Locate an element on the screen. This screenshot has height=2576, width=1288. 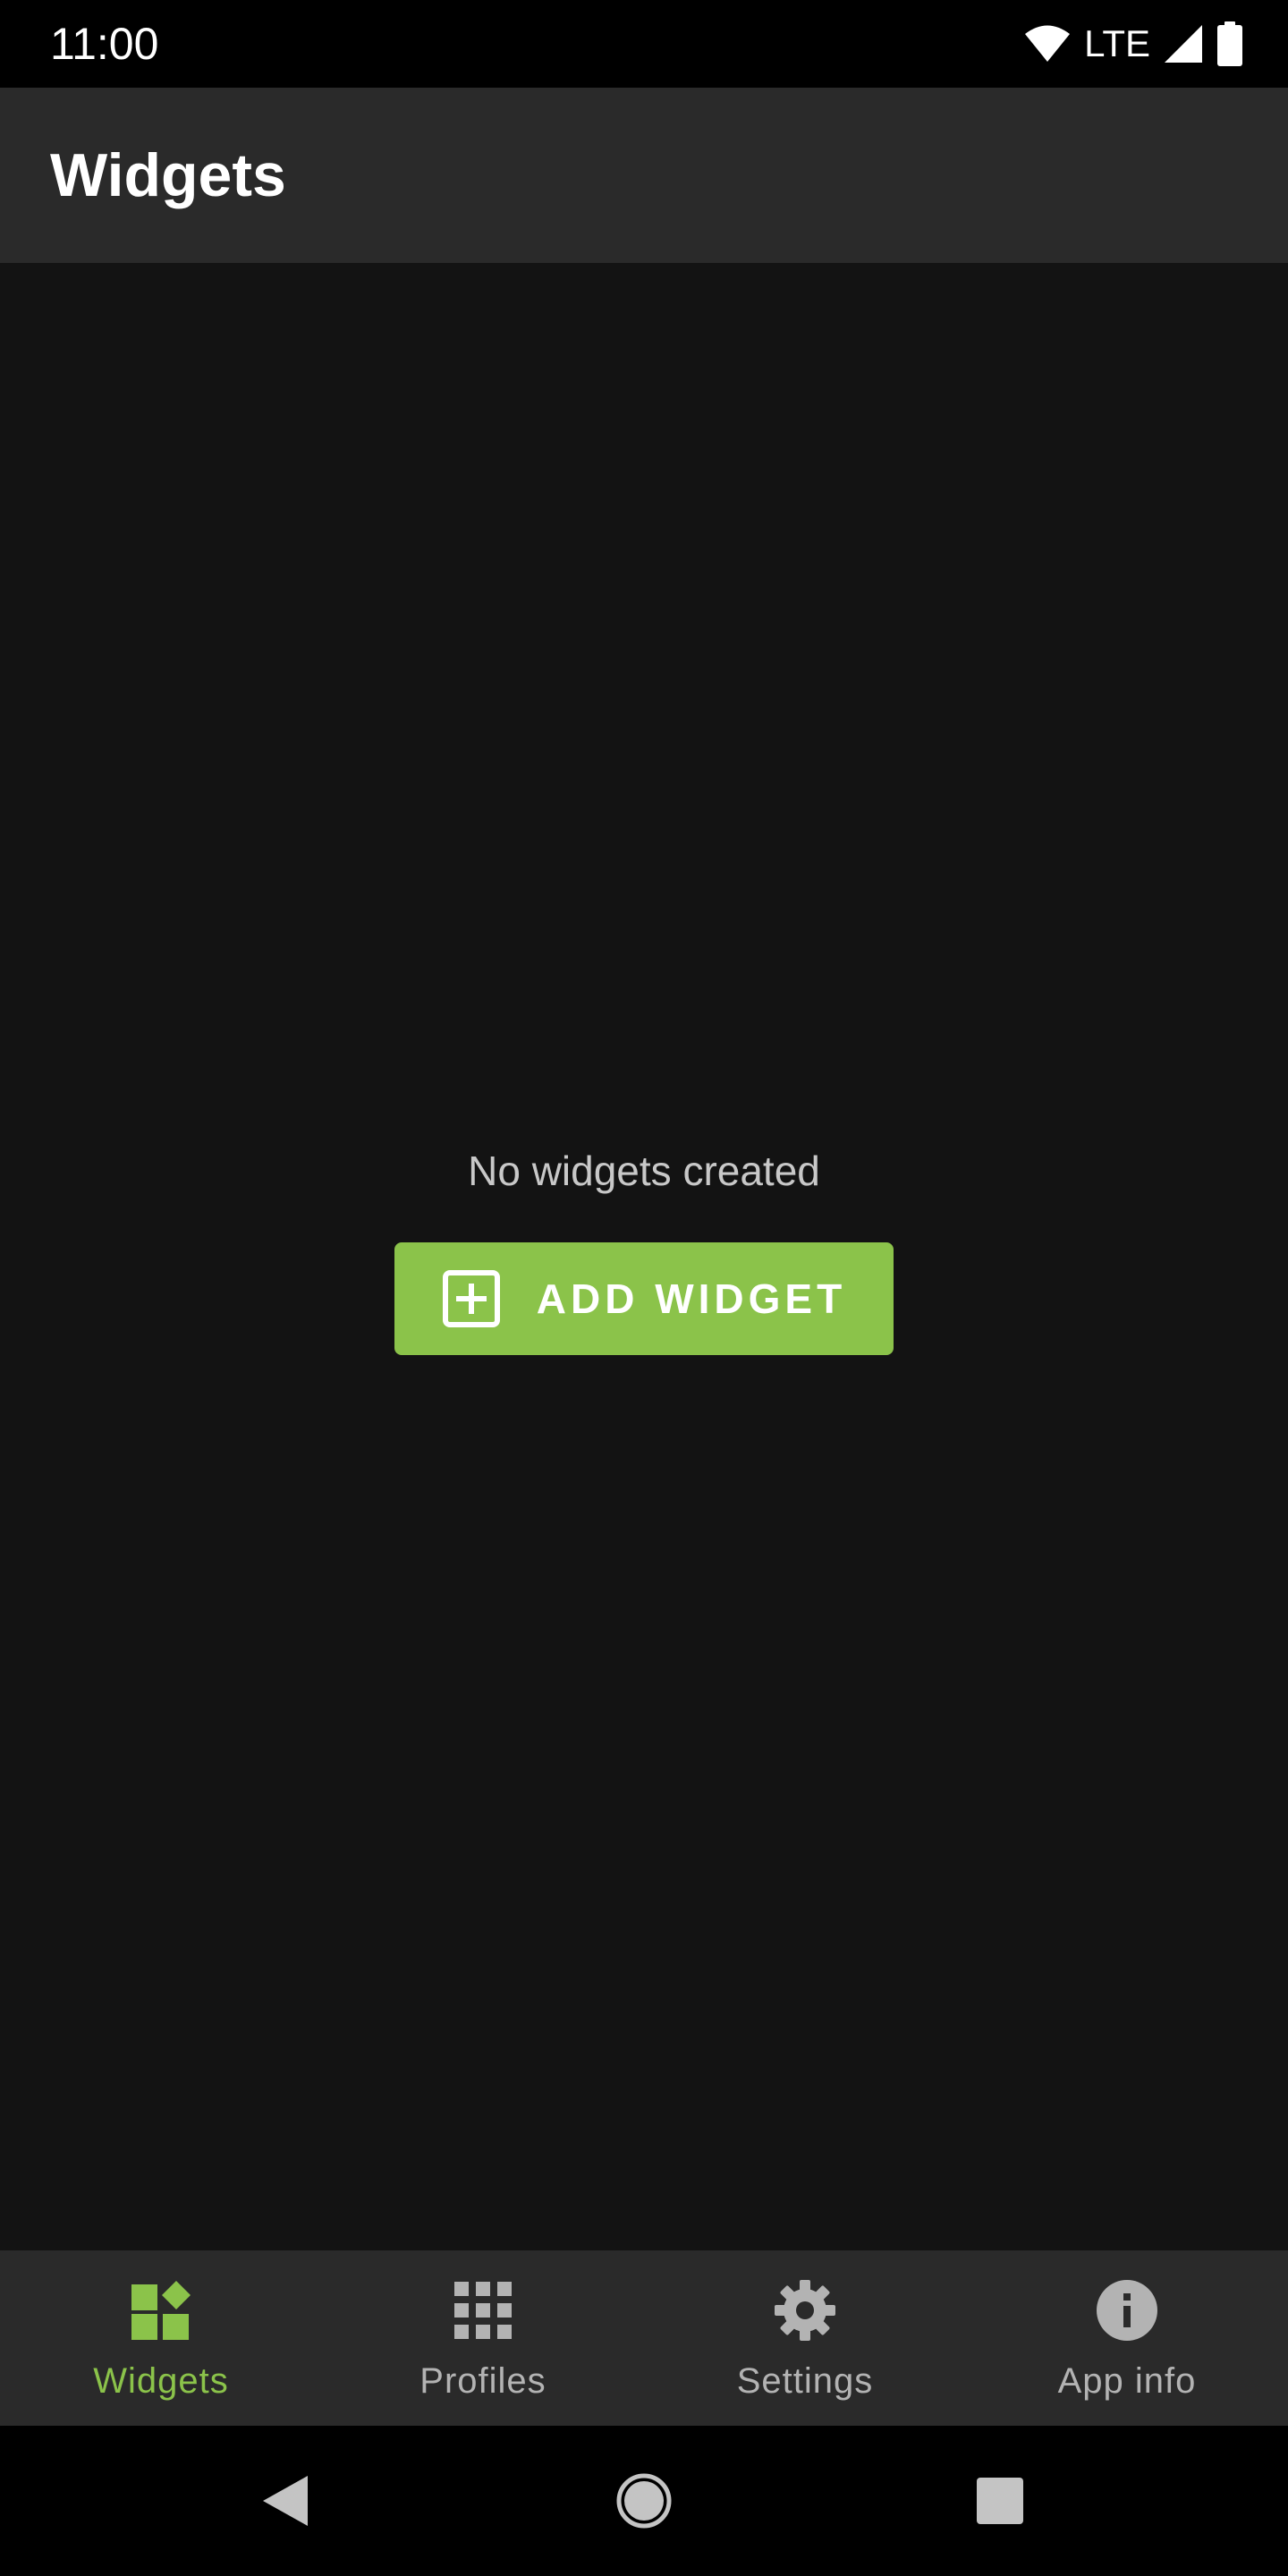
app-bar: Widgets is located at coordinates (644, 175).